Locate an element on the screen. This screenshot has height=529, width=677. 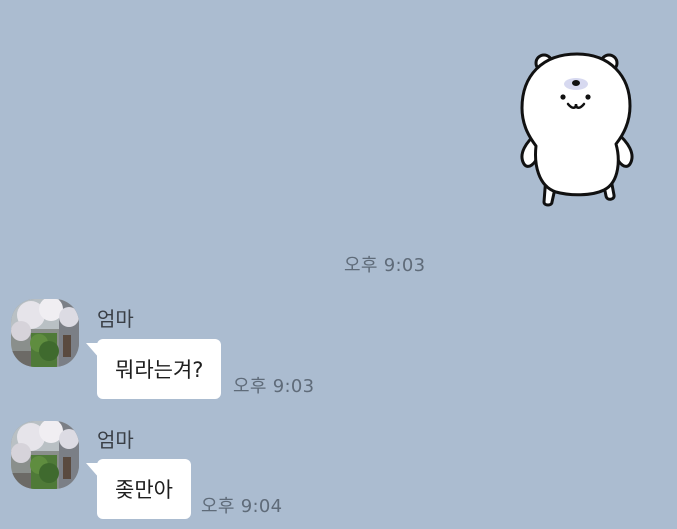
message-timestamp: 오후 9:03 is located at coordinates (274, 386).